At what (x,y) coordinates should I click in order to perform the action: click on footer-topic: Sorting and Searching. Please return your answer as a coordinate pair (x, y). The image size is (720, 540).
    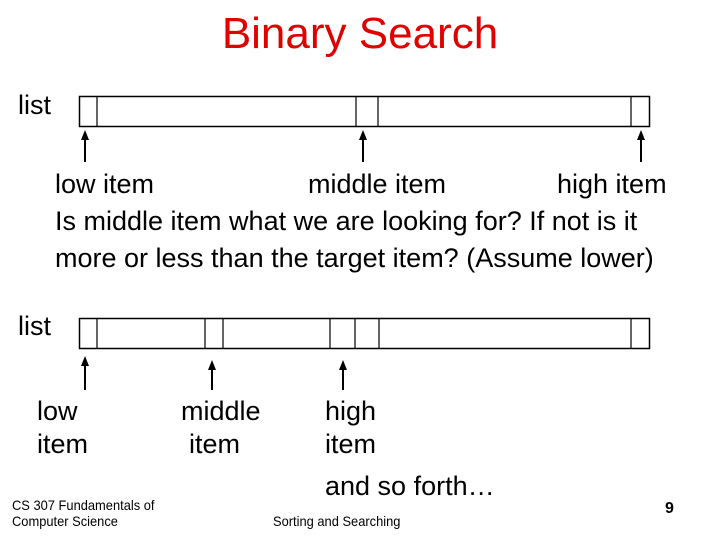
    Looking at the image, I should click on (337, 521).